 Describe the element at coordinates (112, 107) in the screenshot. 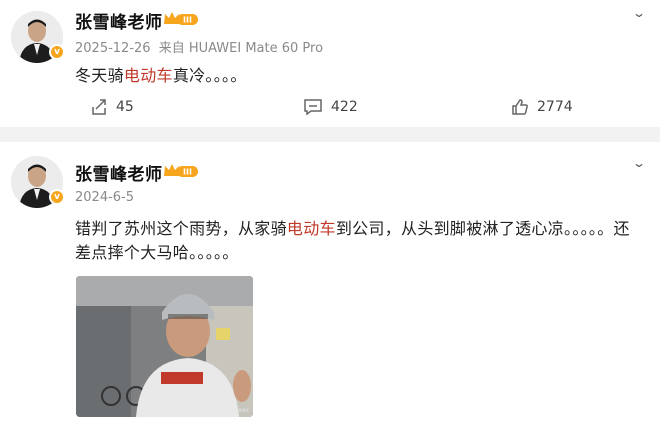

I see `repost-button: 45` at that location.